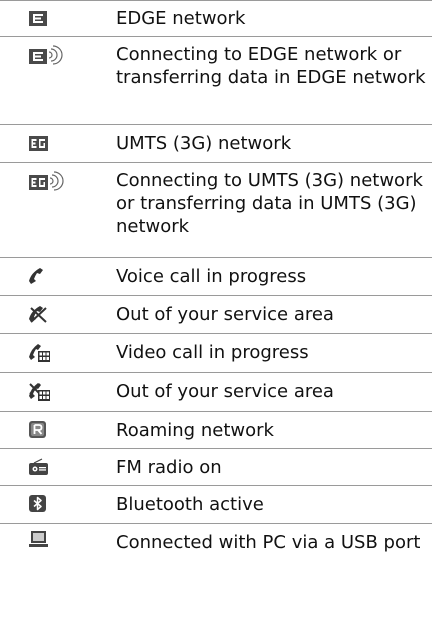 This screenshot has width=432, height=621. I want to click on table-row: Roaming network, so click(216, 429).